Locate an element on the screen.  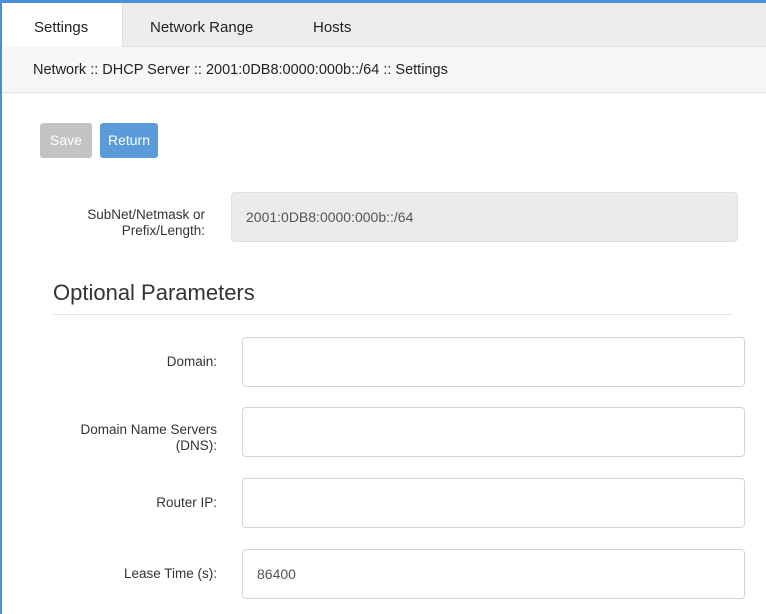
save-button: Save is located at coordinates (66, 140).